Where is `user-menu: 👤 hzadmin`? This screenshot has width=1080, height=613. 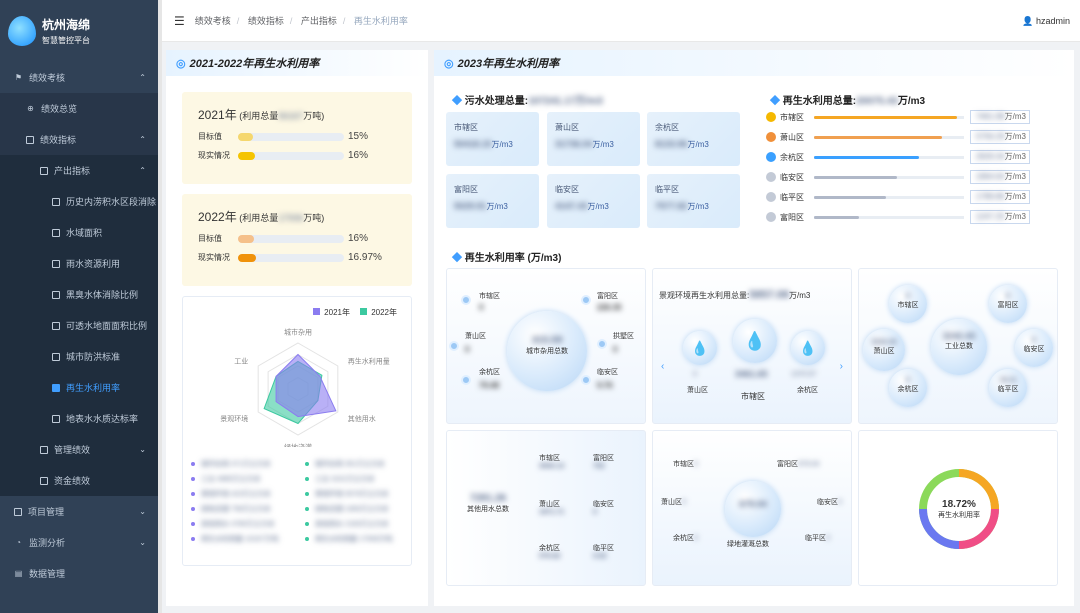
user-menu: 👤 hzadmin is located at coordinates (1046, 21).